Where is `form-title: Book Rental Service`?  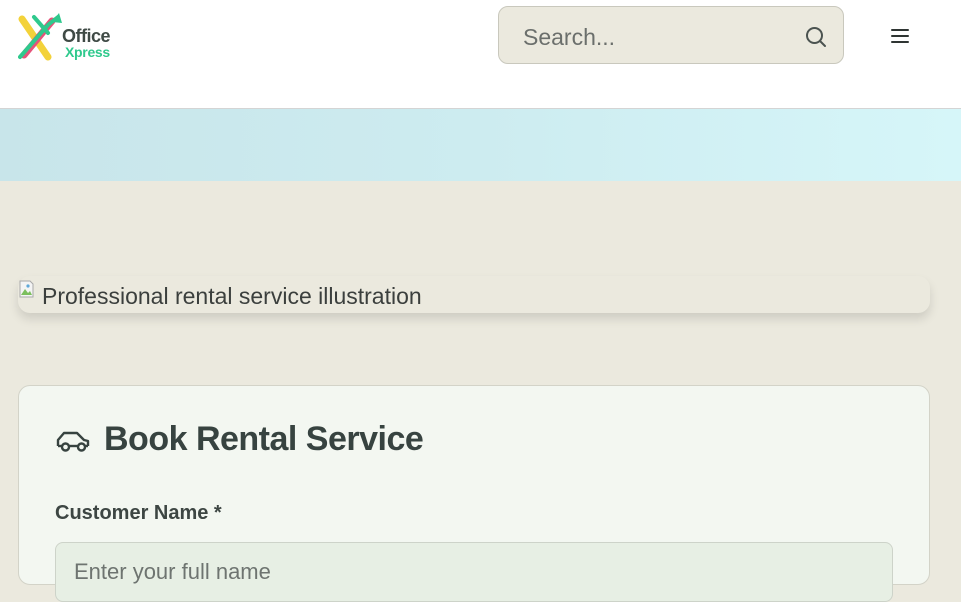 form-title: Book Rental Service is located at coordinates (264, 439).